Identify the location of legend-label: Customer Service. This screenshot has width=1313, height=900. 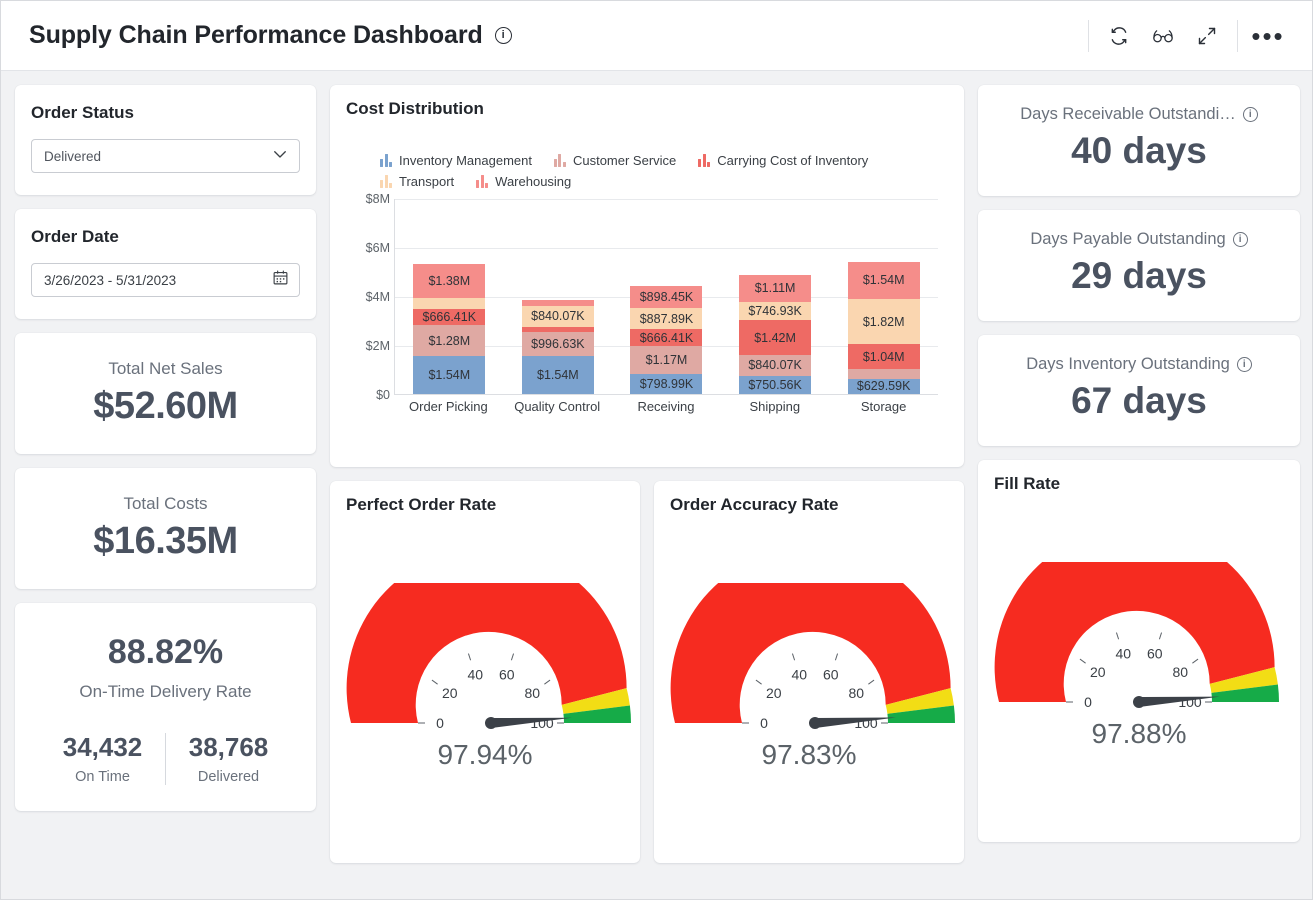
(624, 160).